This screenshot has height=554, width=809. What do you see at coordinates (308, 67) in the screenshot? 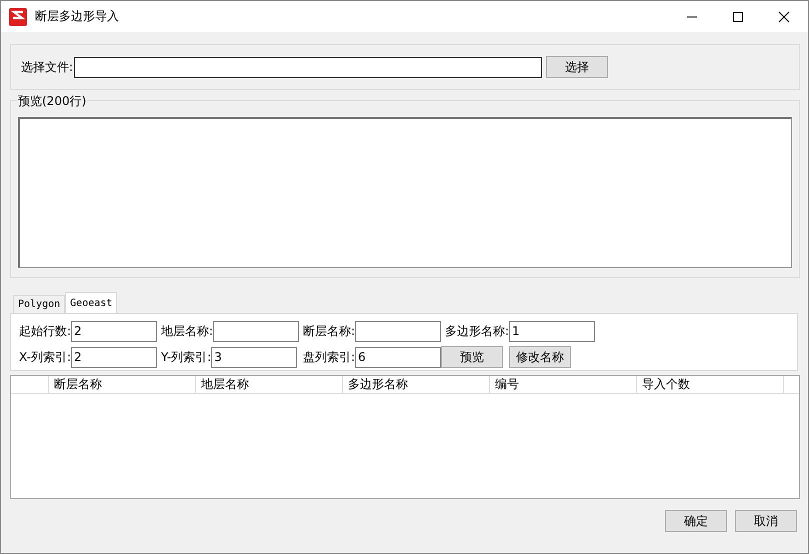
I see `file-path-field` at bounding box center [308, 67].